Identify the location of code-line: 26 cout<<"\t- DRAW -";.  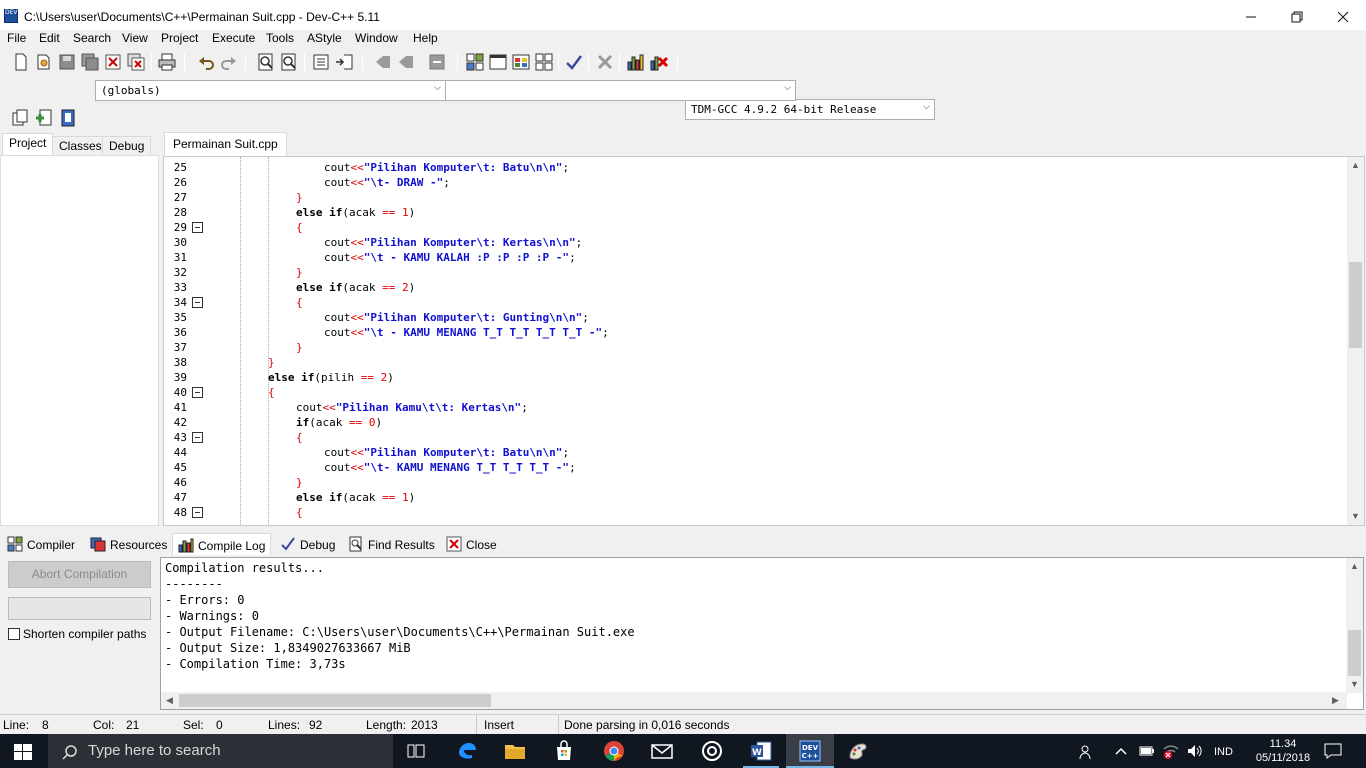
(754, 182).